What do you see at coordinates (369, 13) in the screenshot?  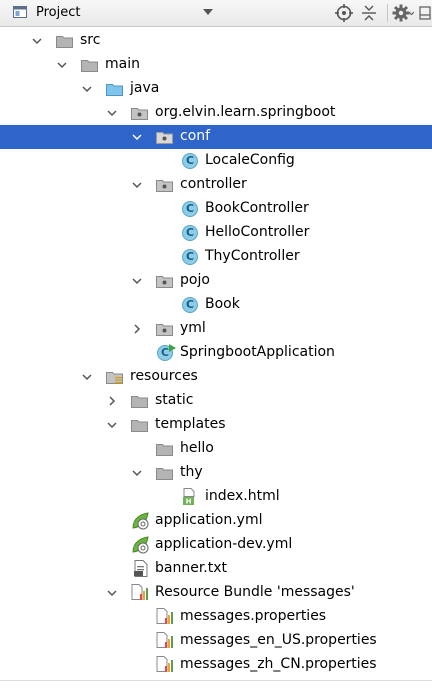 I see `collapse-all-icon` at bounding box center [369, 13].